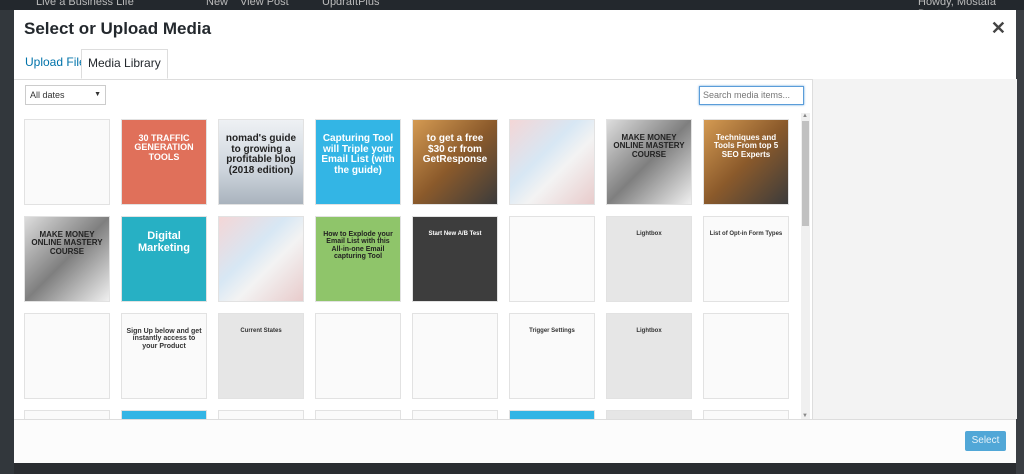 The width and height of the screenshot is (1024, 474). I want to click on thumbnail-text: Trigger Settings, so click(552, 331).